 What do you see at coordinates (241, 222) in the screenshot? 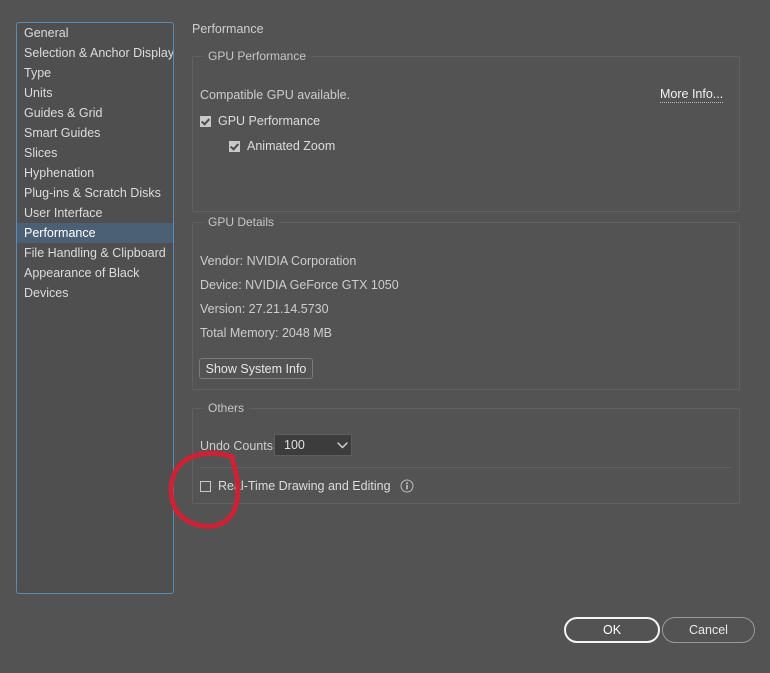
I see `gpu-details-group-label: GPU Details` at bounding box center [241, 222].